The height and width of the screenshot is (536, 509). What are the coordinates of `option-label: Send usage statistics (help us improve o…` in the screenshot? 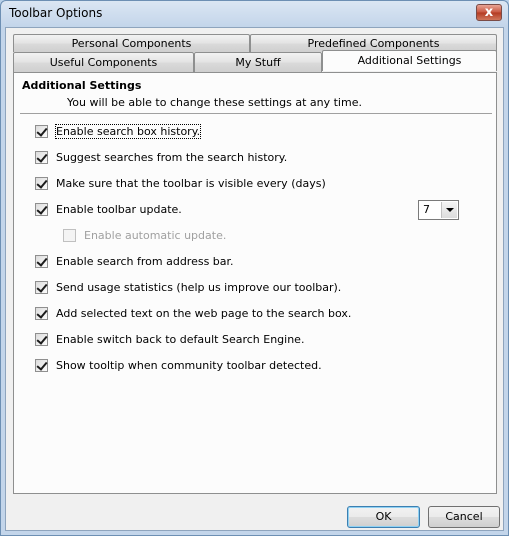 It's located at (199, 287).